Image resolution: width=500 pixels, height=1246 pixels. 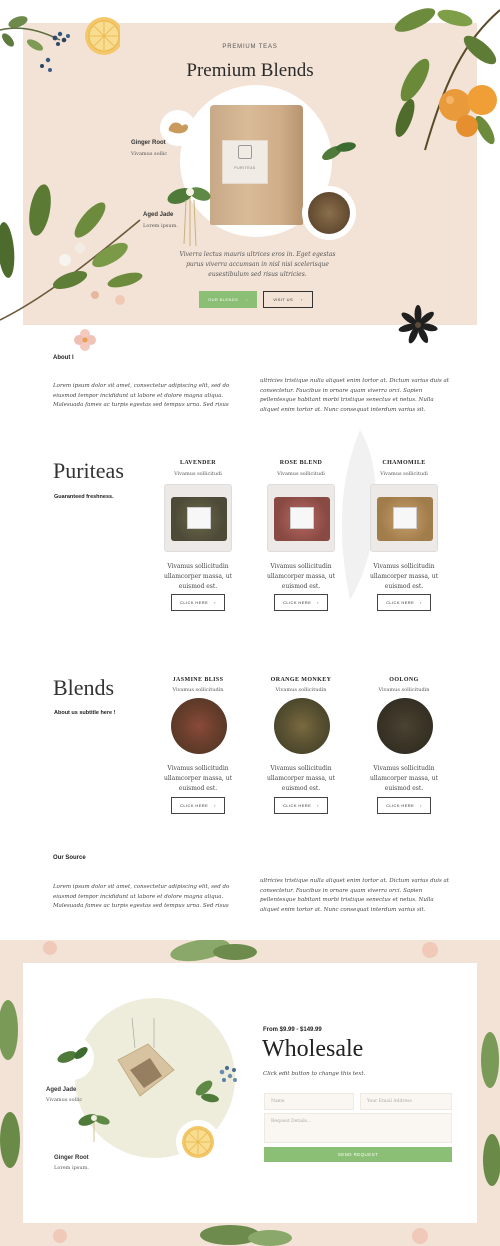 I want to click on wholesale-ginger-sub: Lorem ipsum., so click(x=71, y=1168).